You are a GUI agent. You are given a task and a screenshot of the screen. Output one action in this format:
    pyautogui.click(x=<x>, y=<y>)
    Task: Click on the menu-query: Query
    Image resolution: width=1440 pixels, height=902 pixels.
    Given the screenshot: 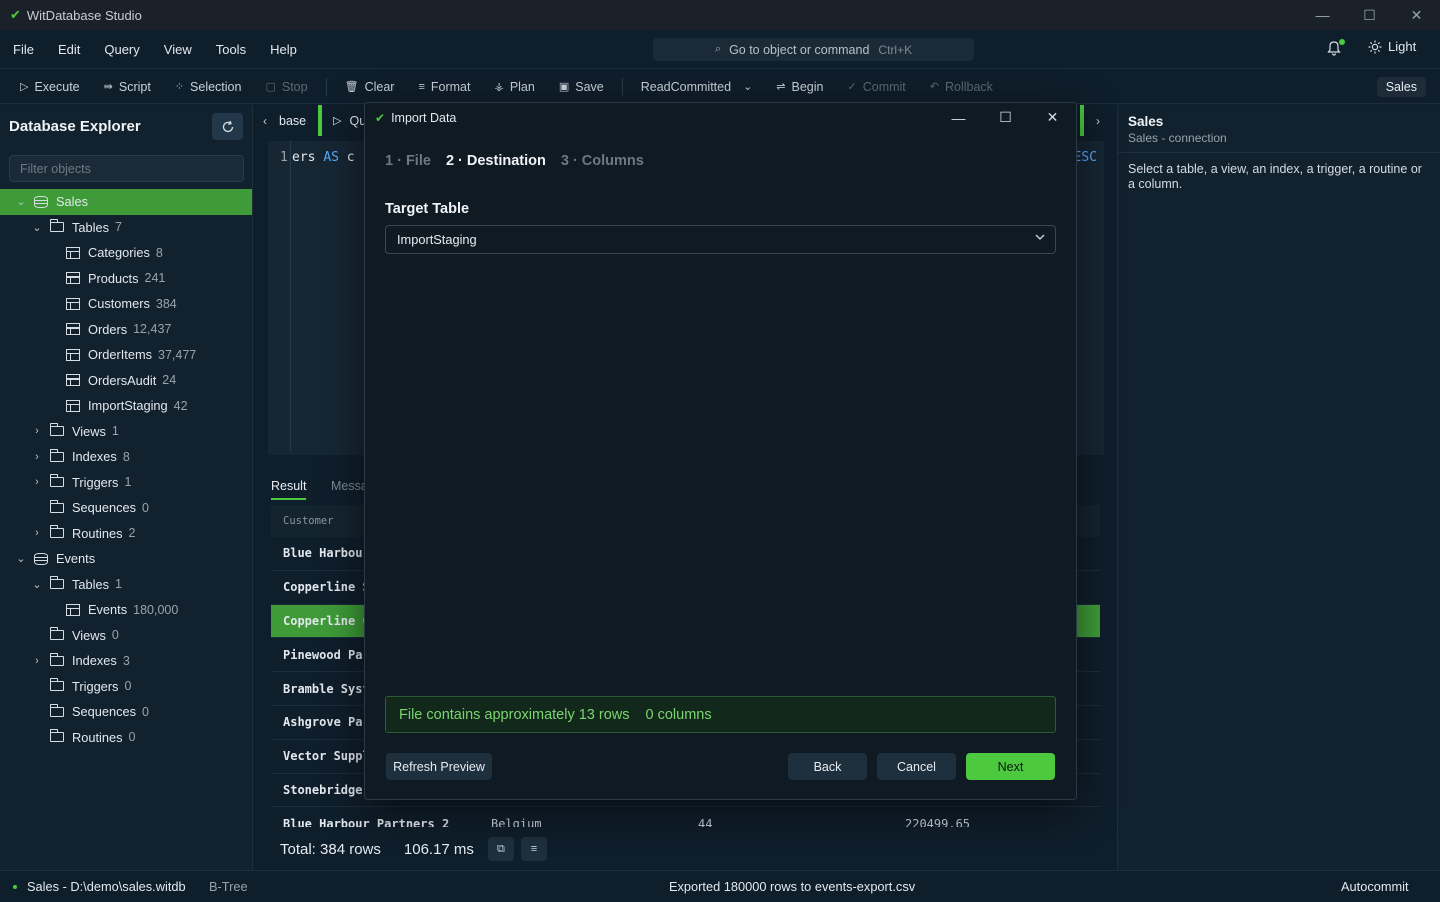 What is the action you would take?
    pyautogui.click(x=121, y=49)
    